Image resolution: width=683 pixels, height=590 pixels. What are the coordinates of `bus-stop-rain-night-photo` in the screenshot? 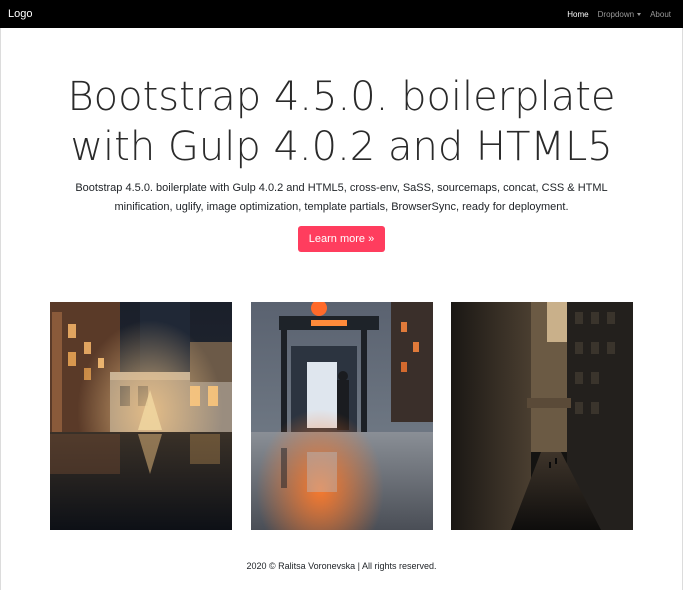 It's located at (342, 416).